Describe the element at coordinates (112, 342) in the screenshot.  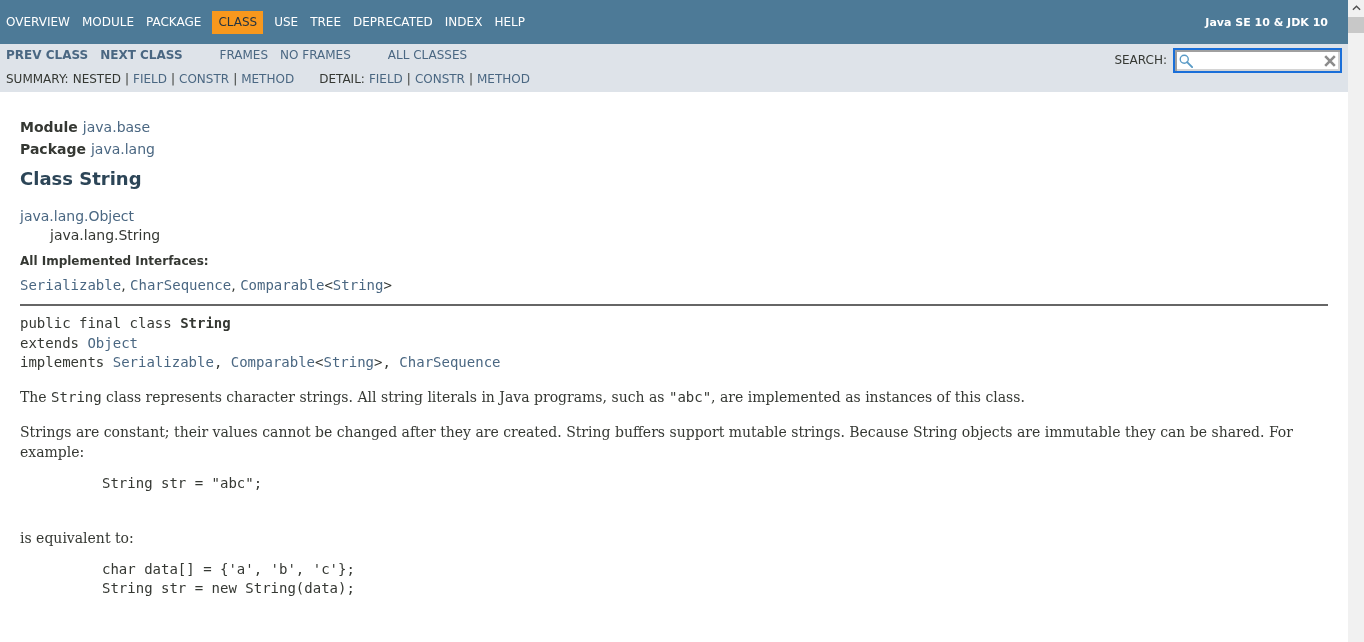
I see `type-link: Object` at that location.